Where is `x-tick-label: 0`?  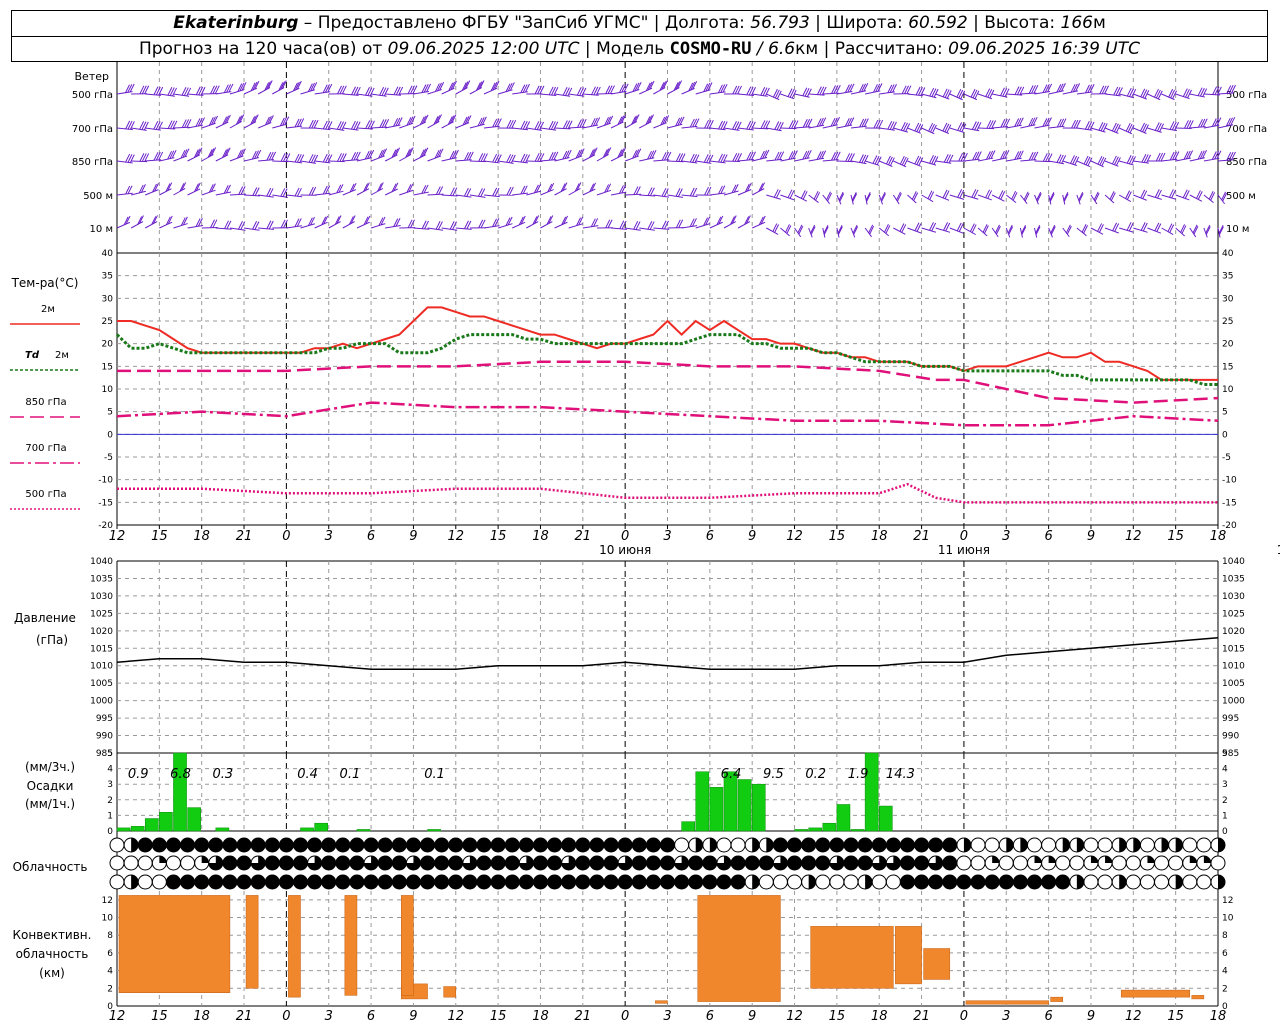 x-tick-label: 0 is located at coordinates (625, 536).